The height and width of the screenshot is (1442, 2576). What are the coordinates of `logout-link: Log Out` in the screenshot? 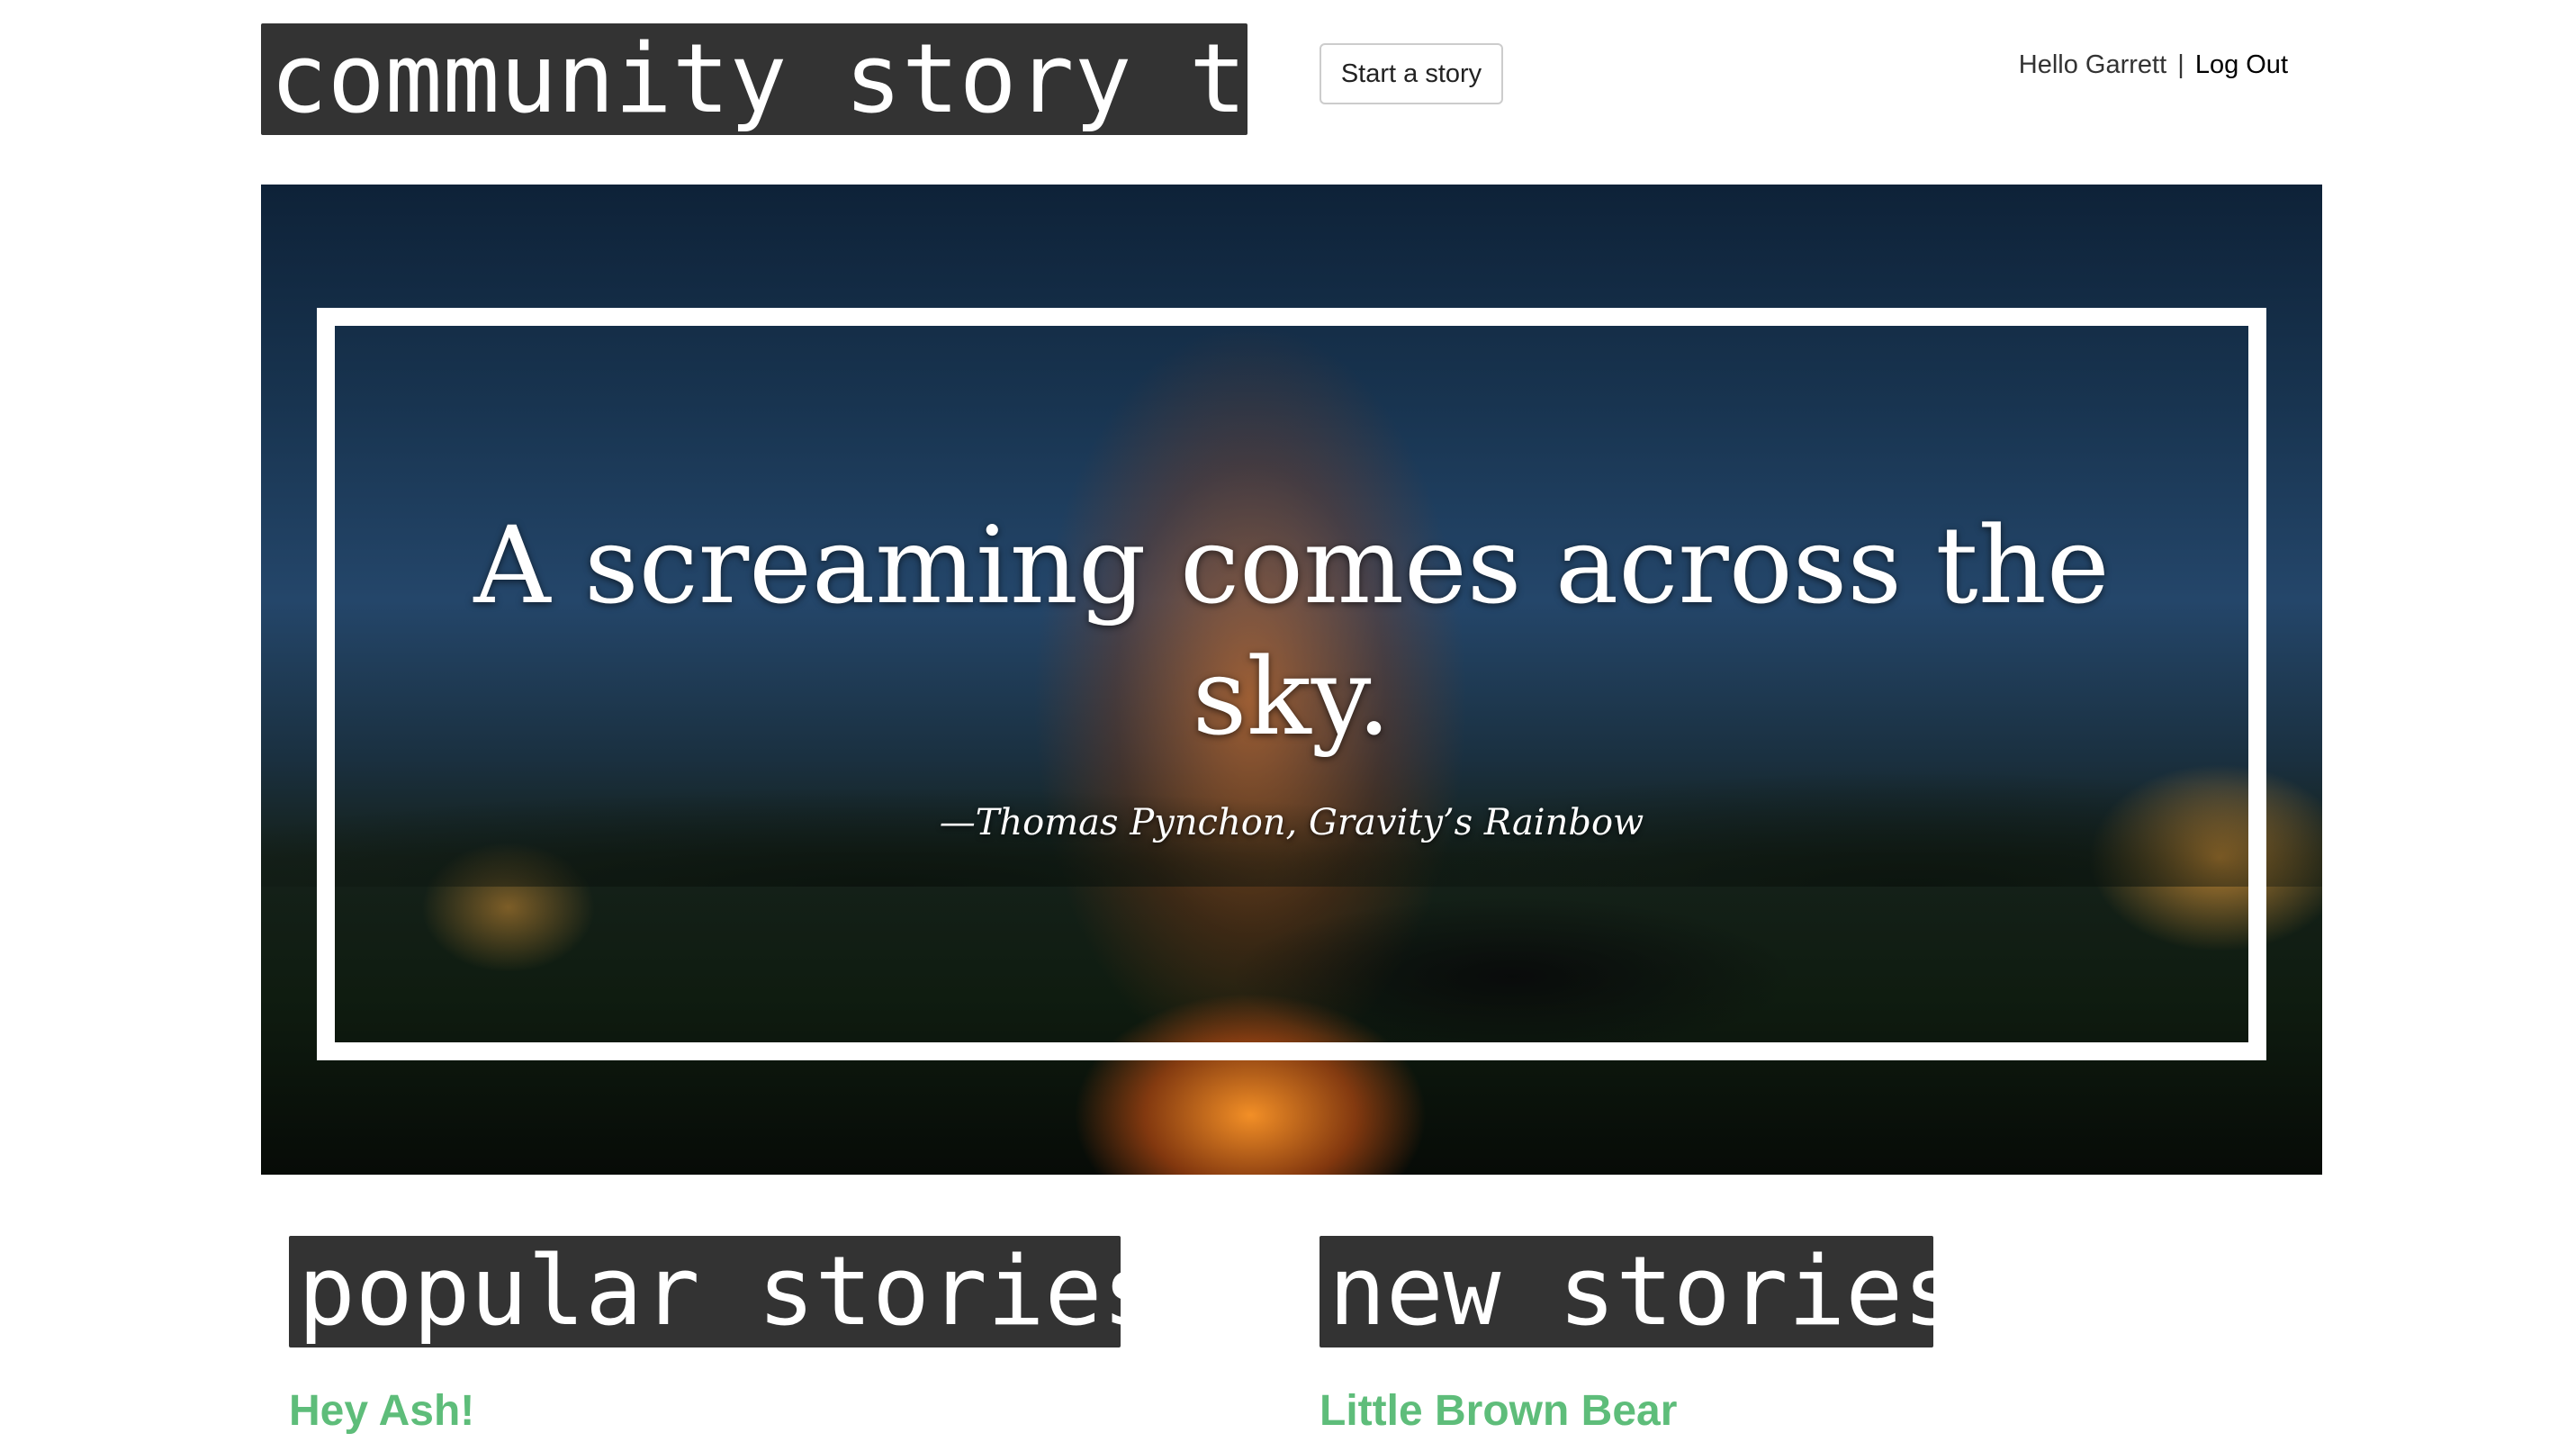 It's located at (2241, 64).